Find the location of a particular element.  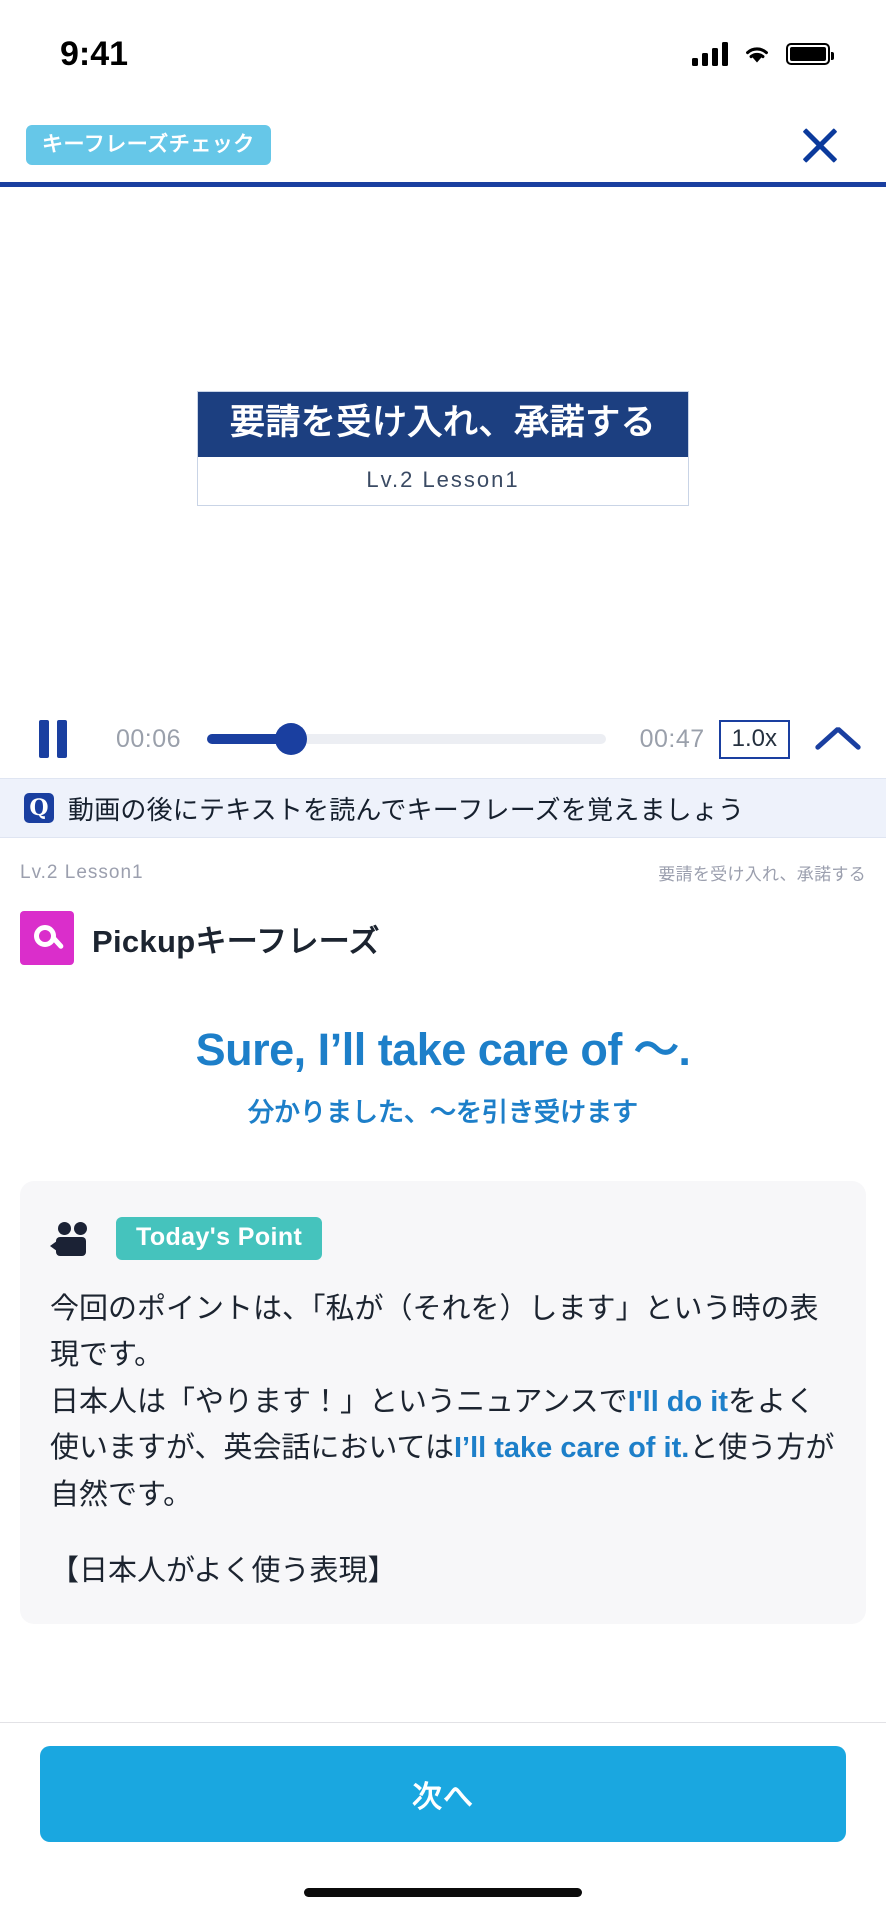

close-icon is located at coordinates (820, 145).